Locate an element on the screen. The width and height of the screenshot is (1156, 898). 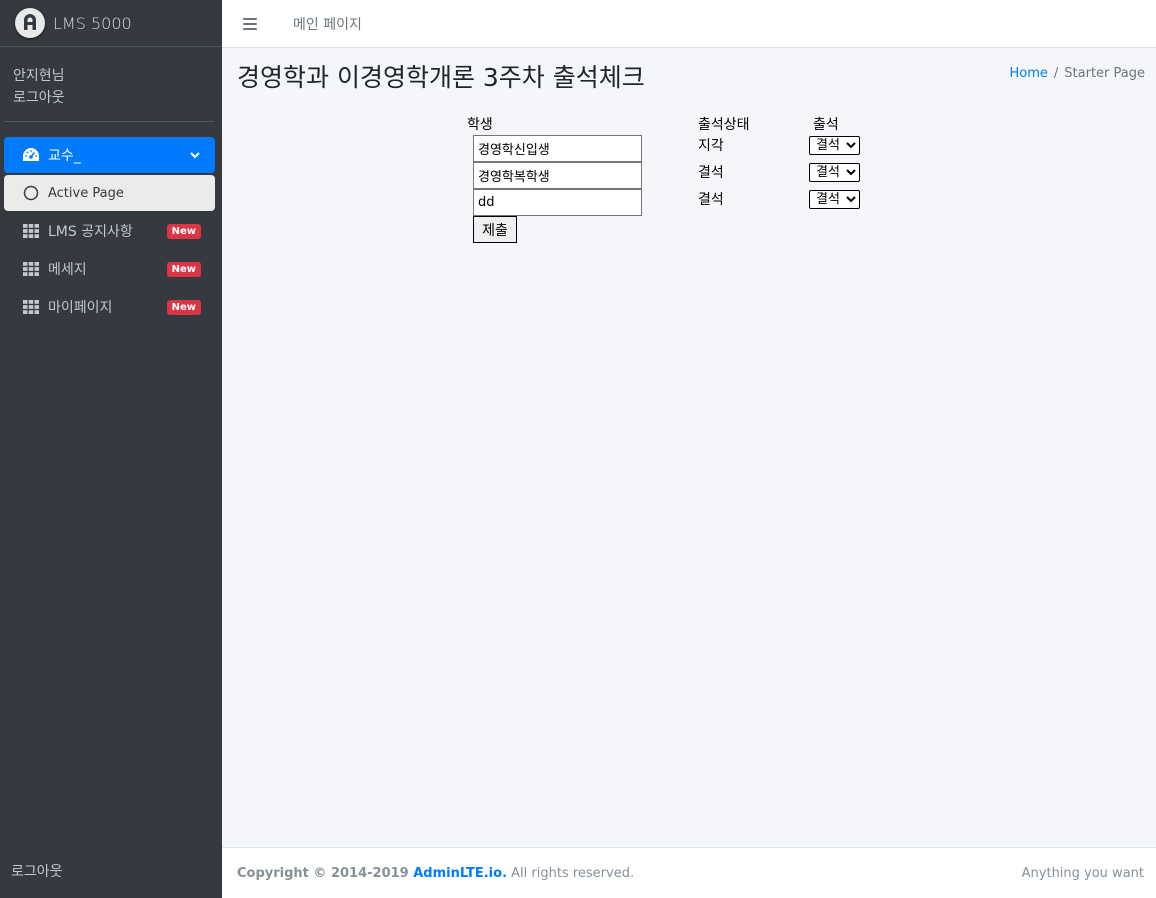
sidebar-item-mypage: 마이페이지 New is located at coordinates (109, 307).